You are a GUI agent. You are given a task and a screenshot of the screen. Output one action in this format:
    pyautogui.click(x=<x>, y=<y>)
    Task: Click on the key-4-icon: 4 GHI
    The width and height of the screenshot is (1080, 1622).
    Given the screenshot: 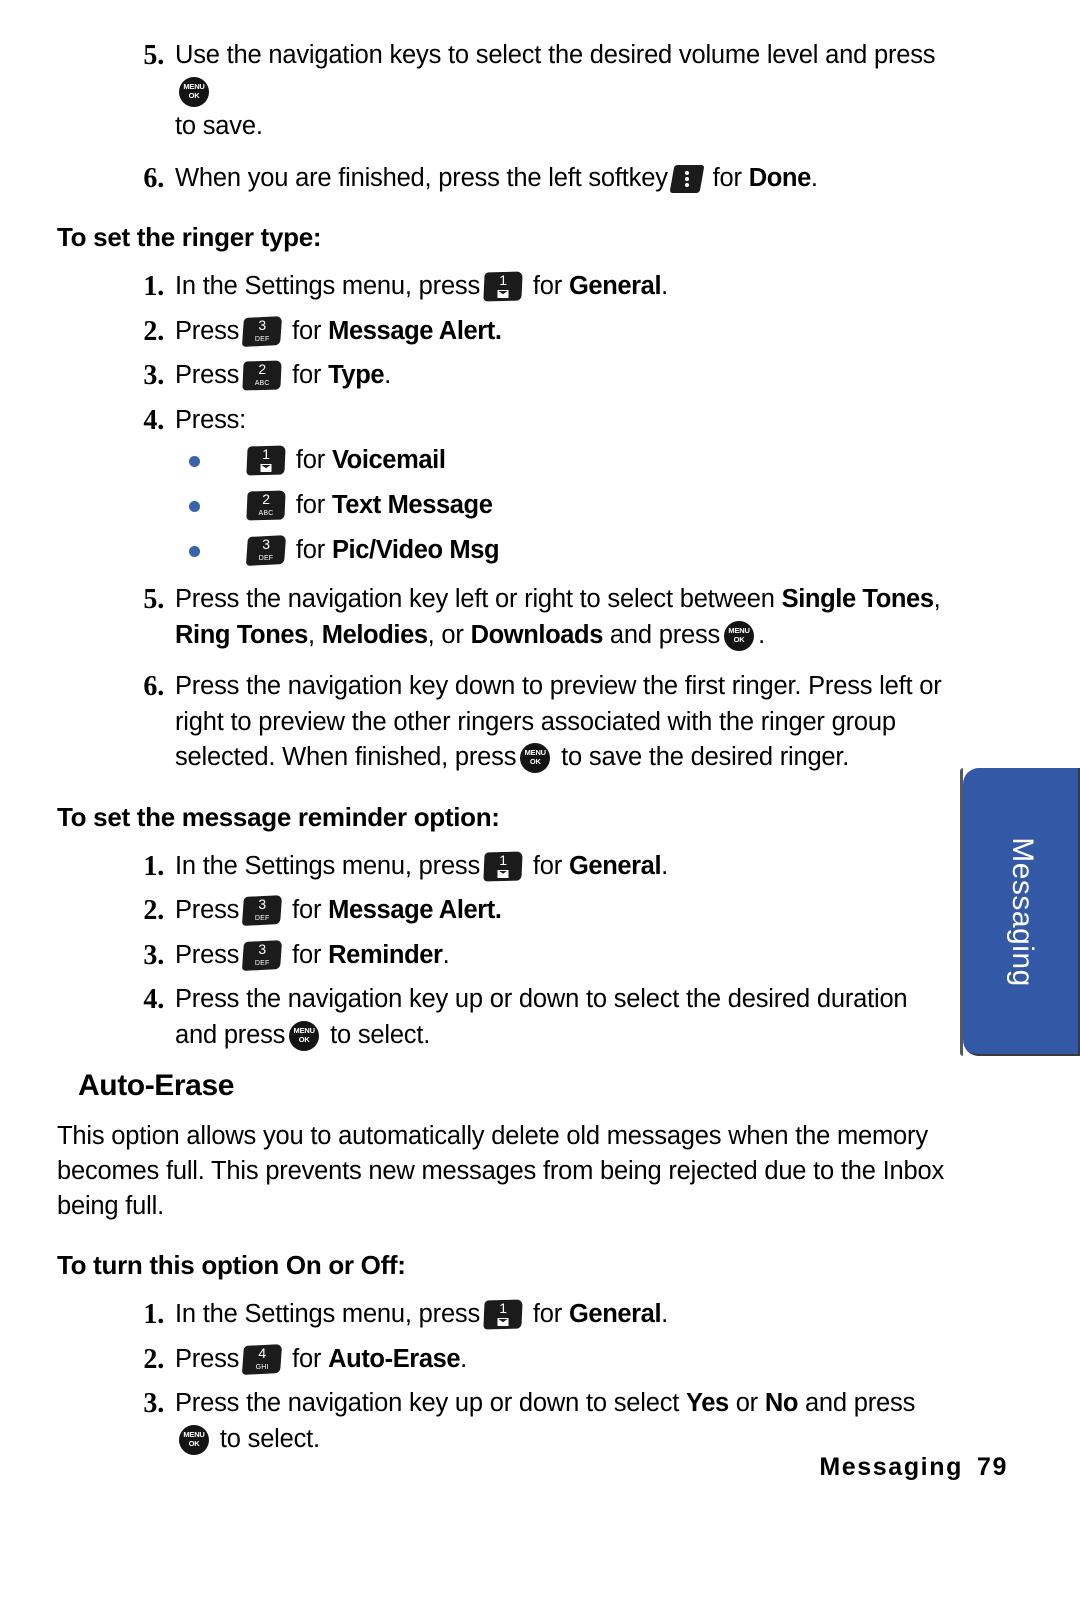 What is the action you would take?
    pyautogui.click(x=262, y=1359)
    